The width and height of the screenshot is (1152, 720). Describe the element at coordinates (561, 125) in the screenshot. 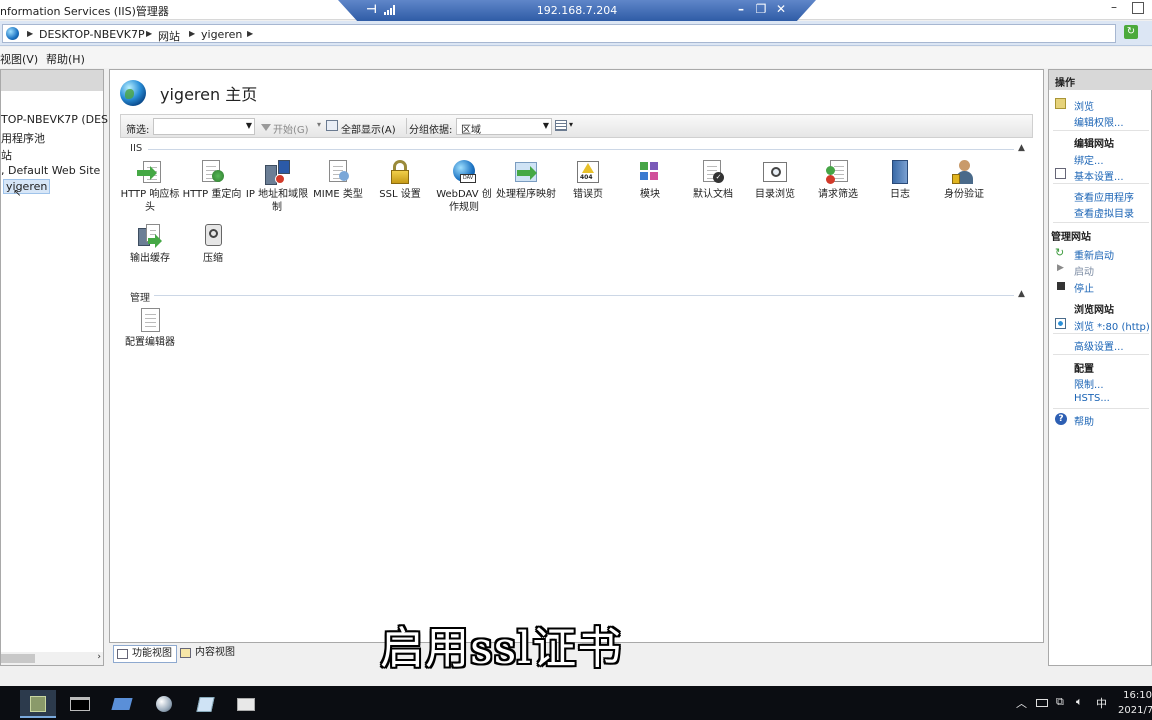

I see `view-mode-icon` at that location.